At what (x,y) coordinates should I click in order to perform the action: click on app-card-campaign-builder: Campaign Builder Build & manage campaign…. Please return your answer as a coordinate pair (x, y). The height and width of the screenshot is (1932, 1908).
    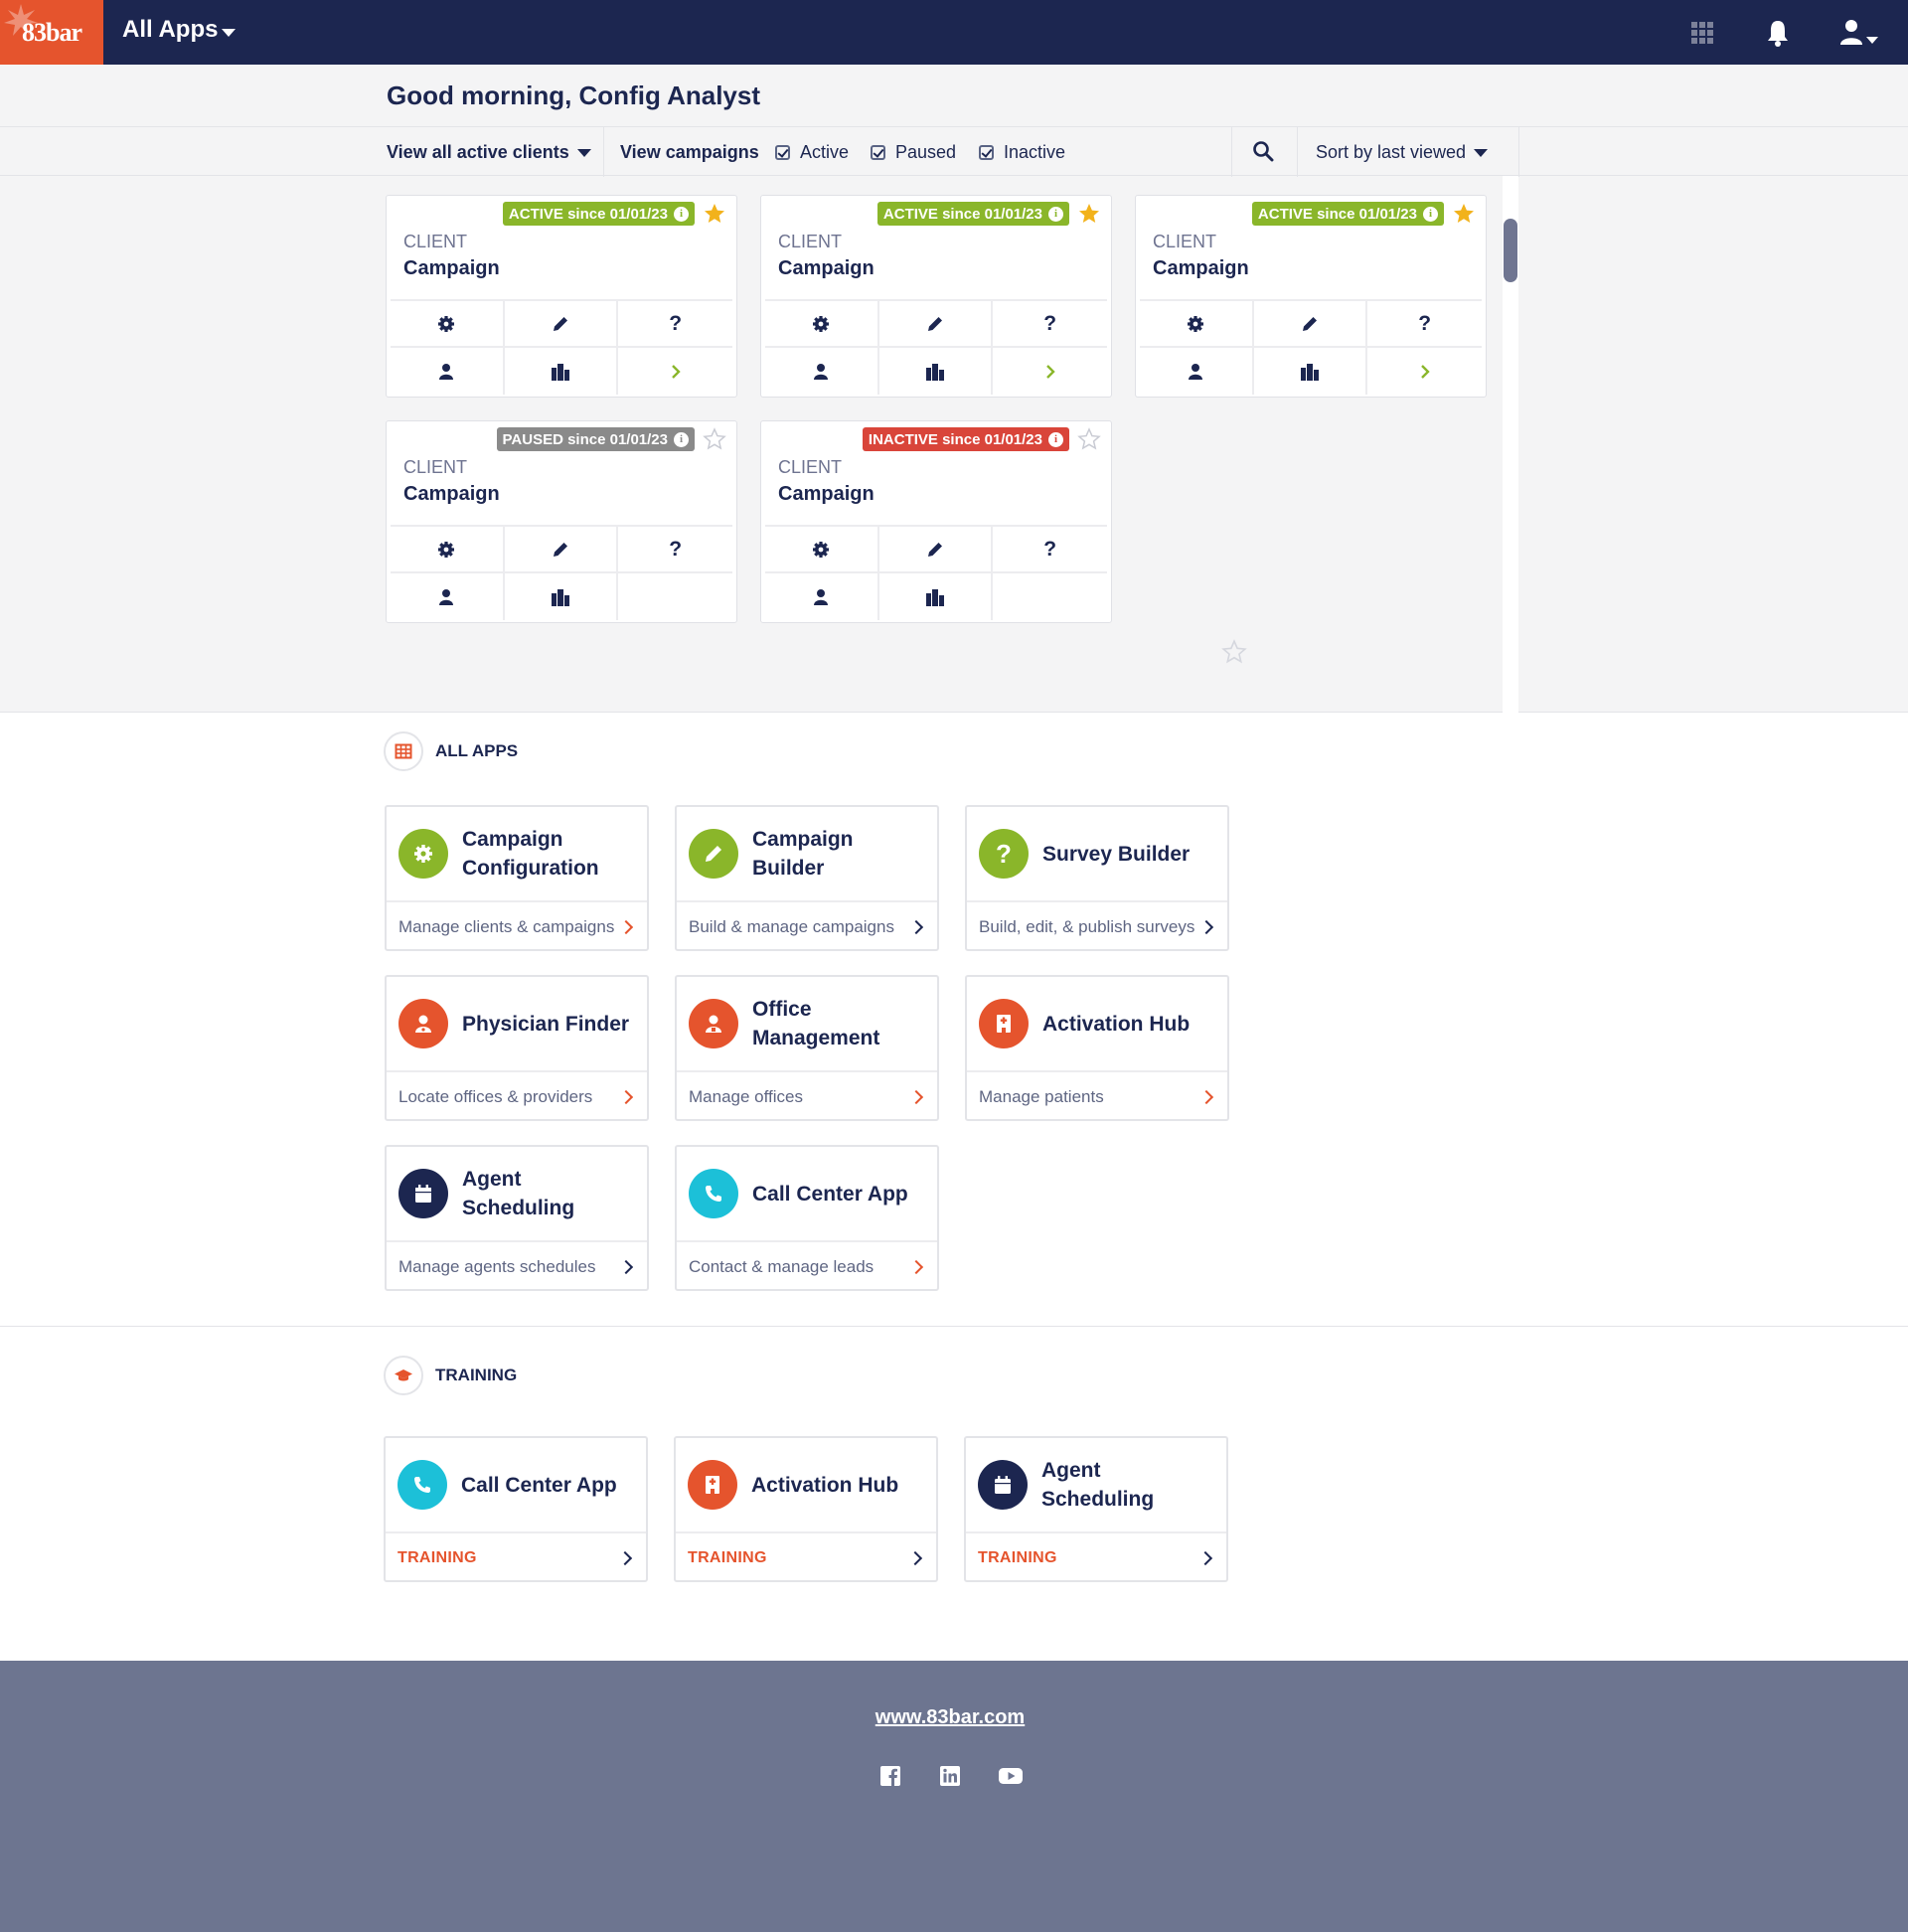
    Looking at the image, I should click on (807, 878).